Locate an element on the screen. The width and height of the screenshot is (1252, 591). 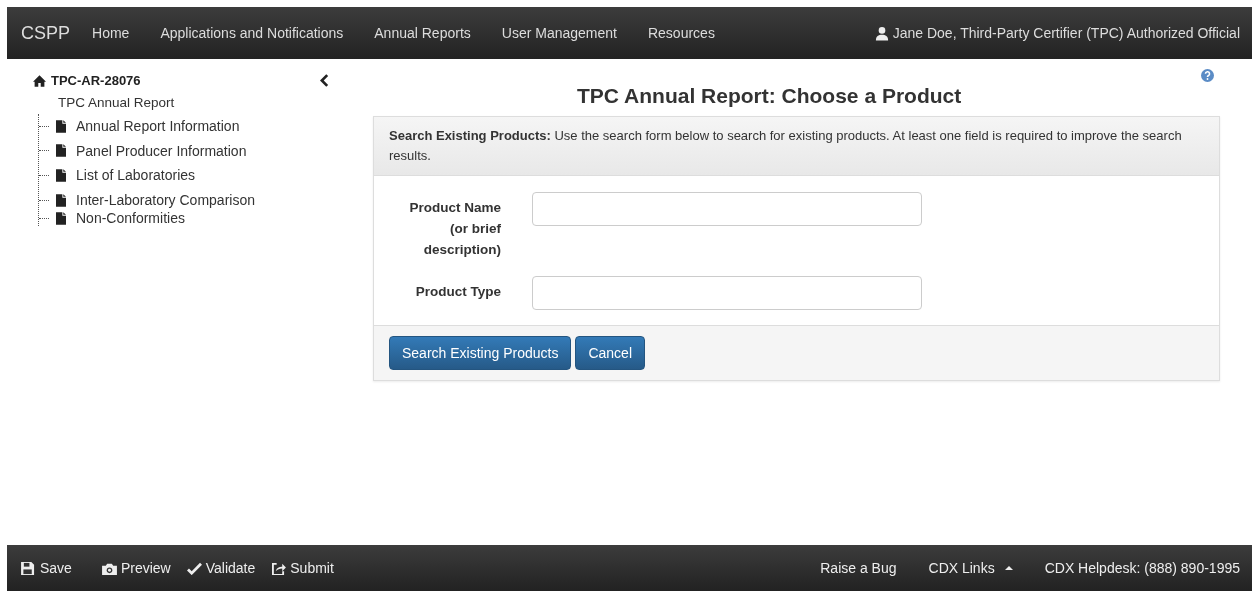
field-label: Product Name (or brief description) is located at coordinates (454, 229).